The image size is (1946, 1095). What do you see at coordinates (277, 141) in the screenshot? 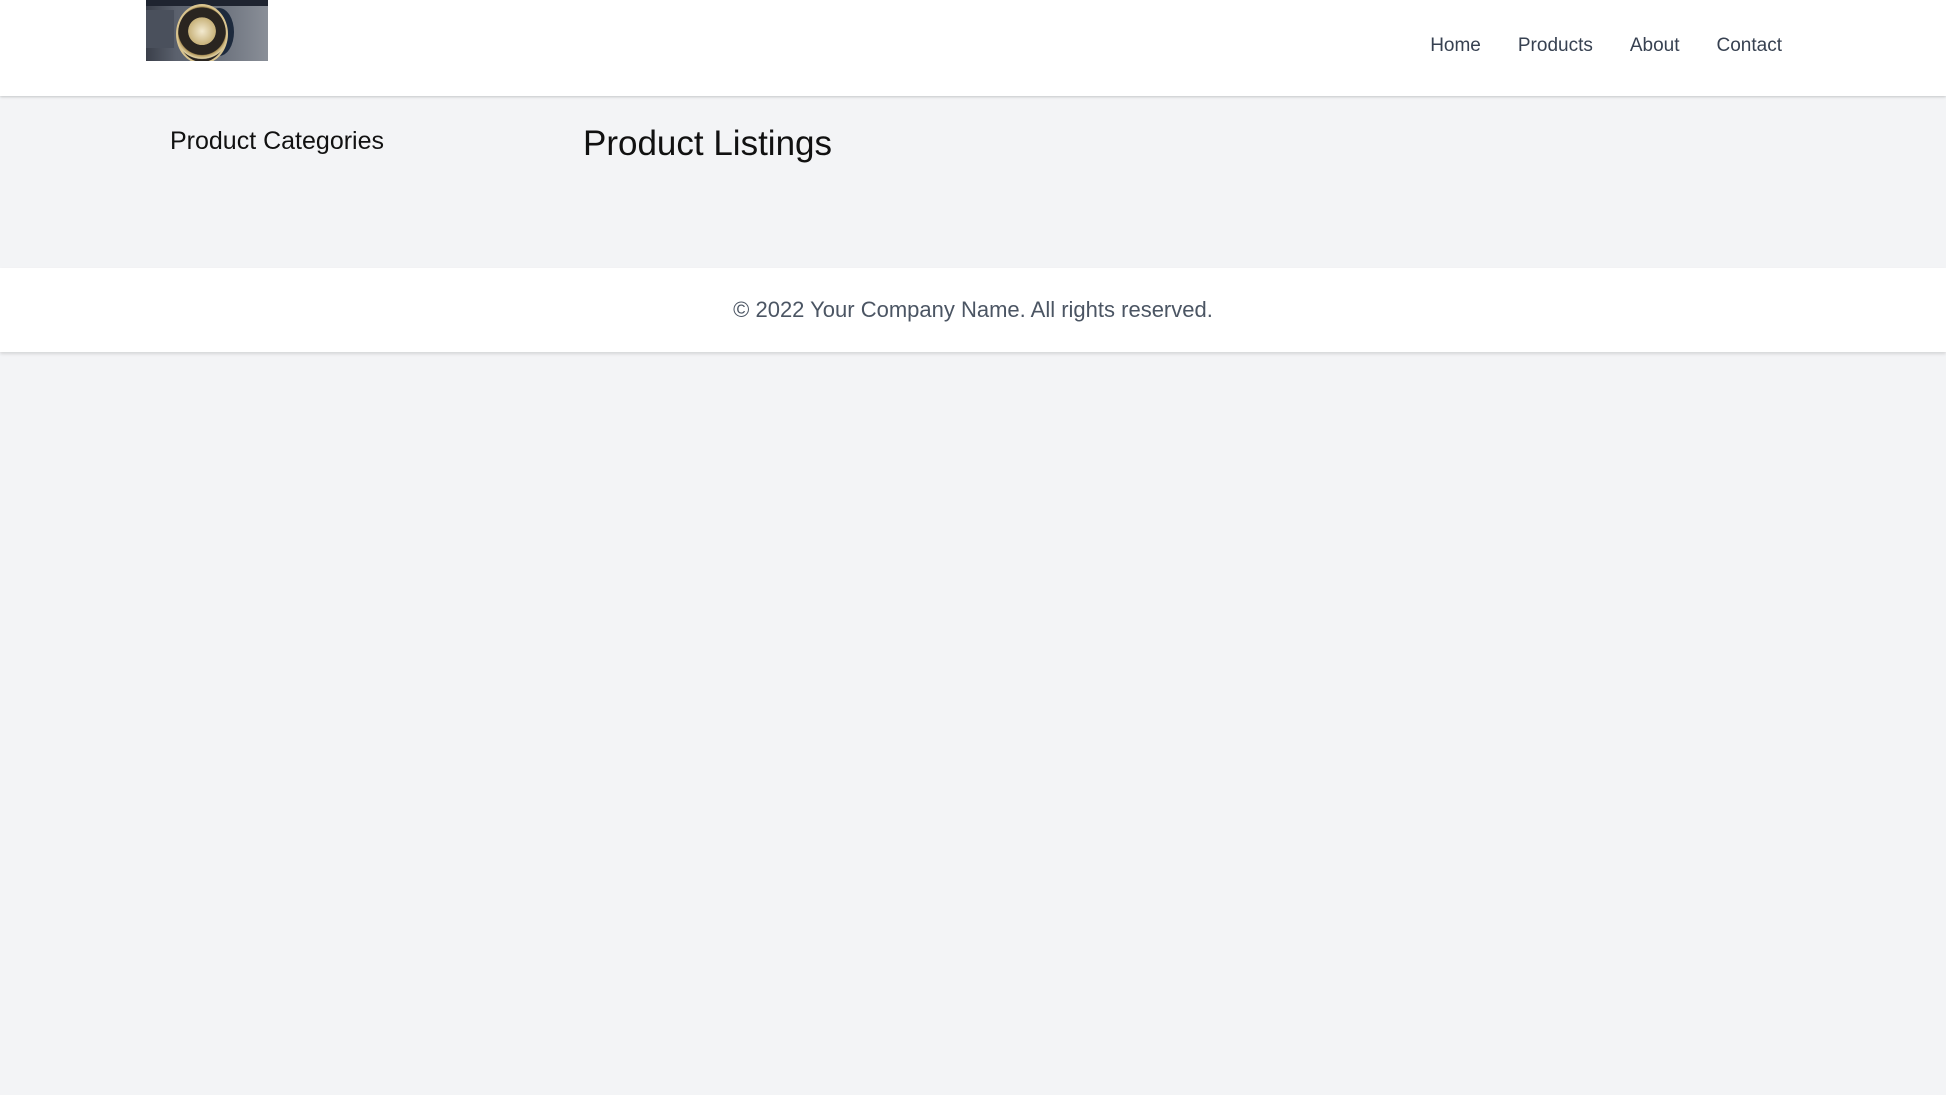
I see `sidebar-title: Product Categories` at bounding box center [277, 141].